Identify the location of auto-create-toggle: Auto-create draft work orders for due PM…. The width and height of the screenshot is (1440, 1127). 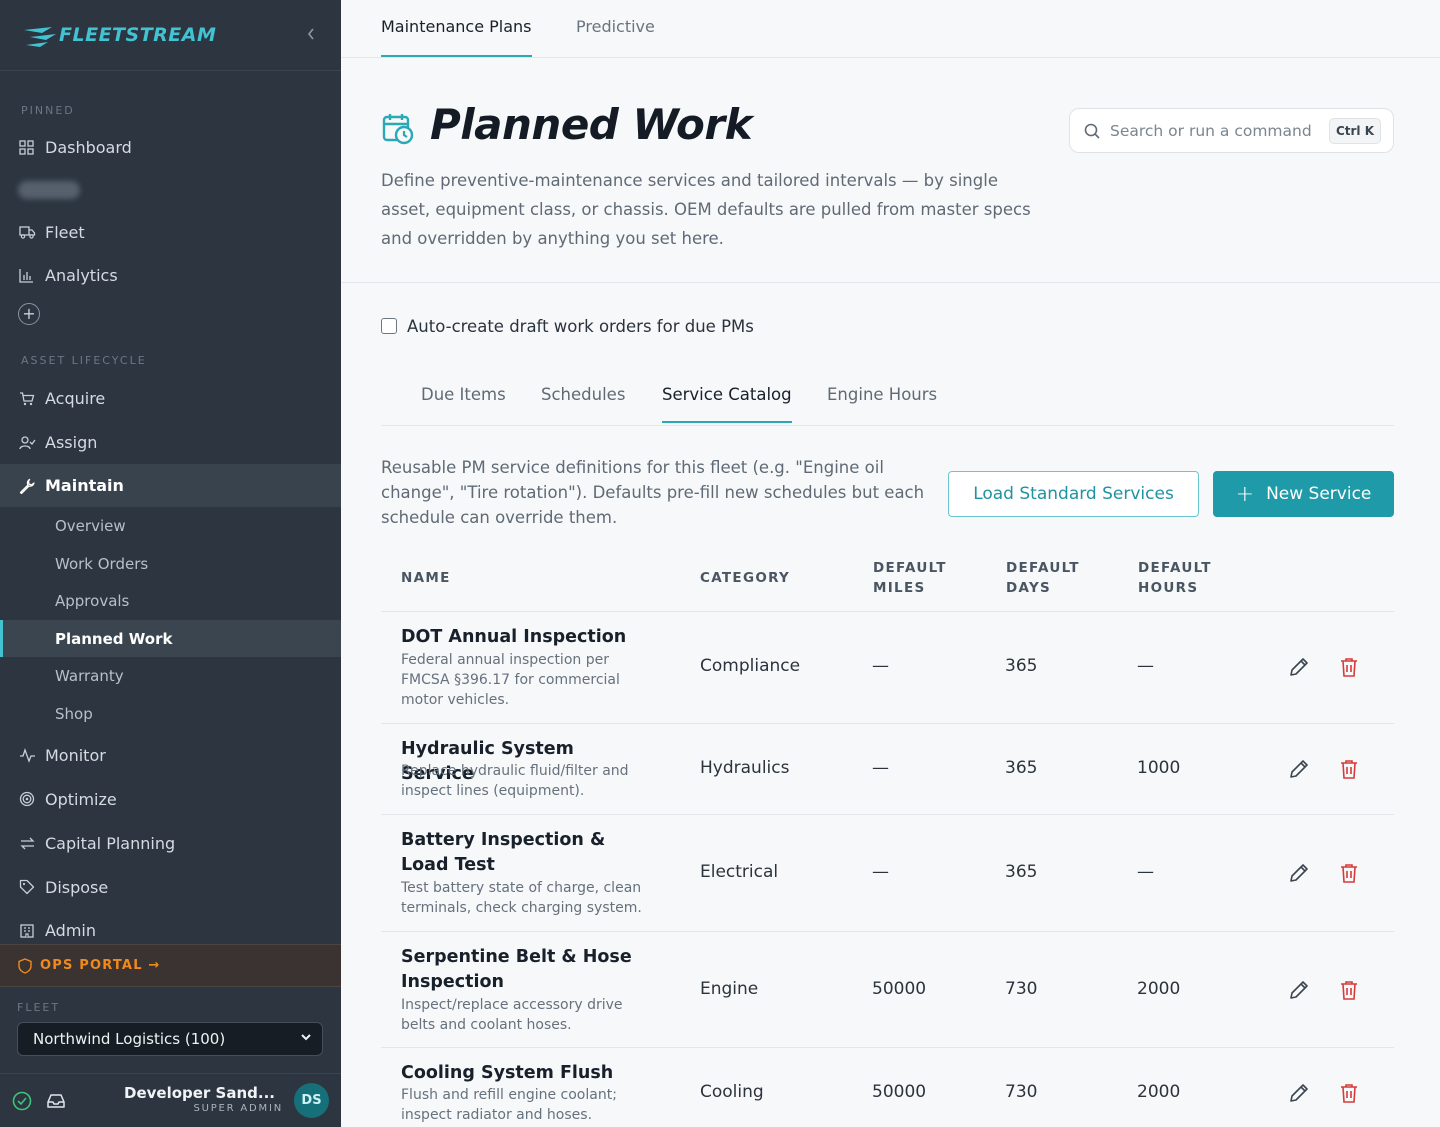
(567, 326).